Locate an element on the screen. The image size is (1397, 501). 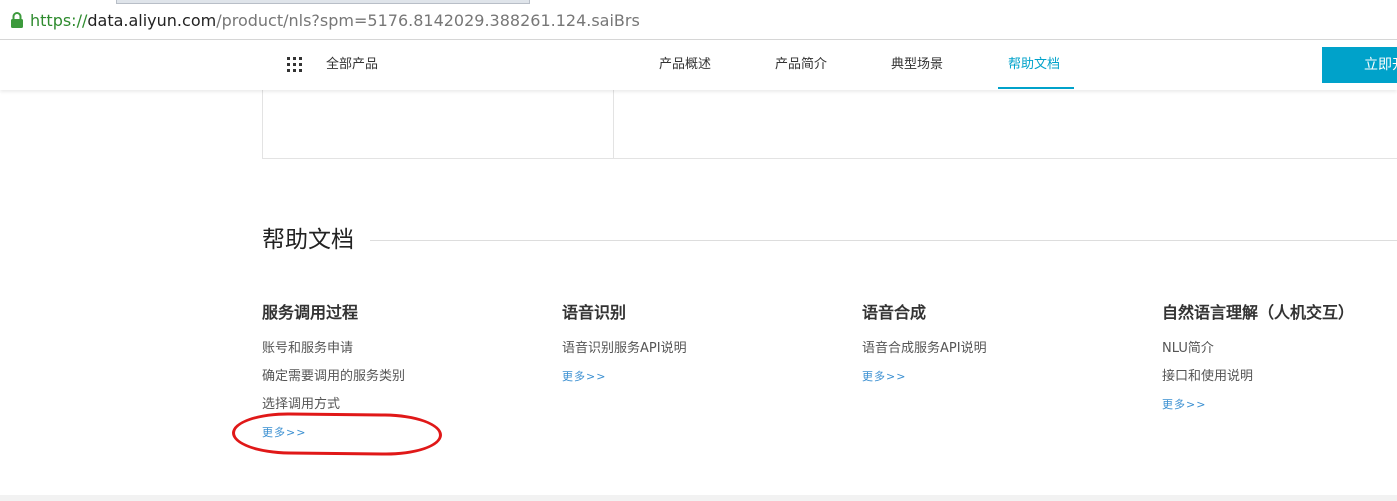
doc-column-title: 语音识别 is located at coordinates (594, 312).